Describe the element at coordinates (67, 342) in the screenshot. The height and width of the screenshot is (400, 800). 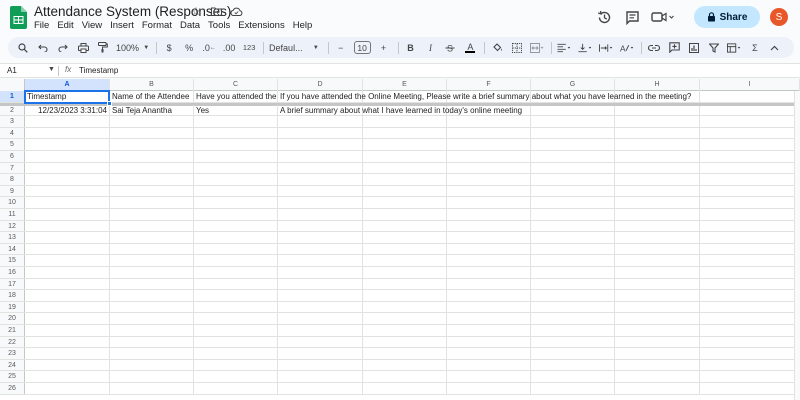
I see `cell-a22` at that location.